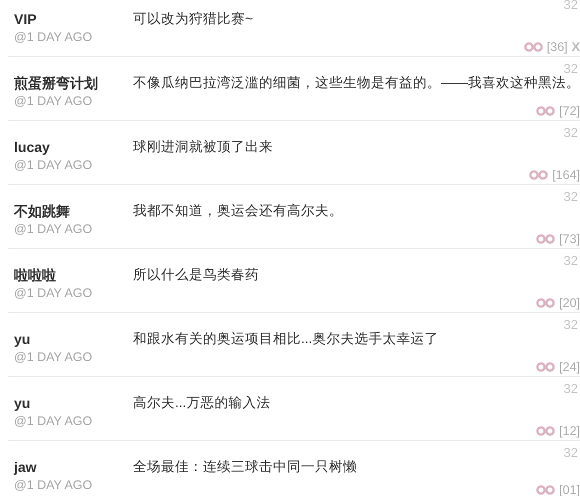 This screenshot has height=496, width=580. I want to click on vote-count: [12], so click(569, 431).